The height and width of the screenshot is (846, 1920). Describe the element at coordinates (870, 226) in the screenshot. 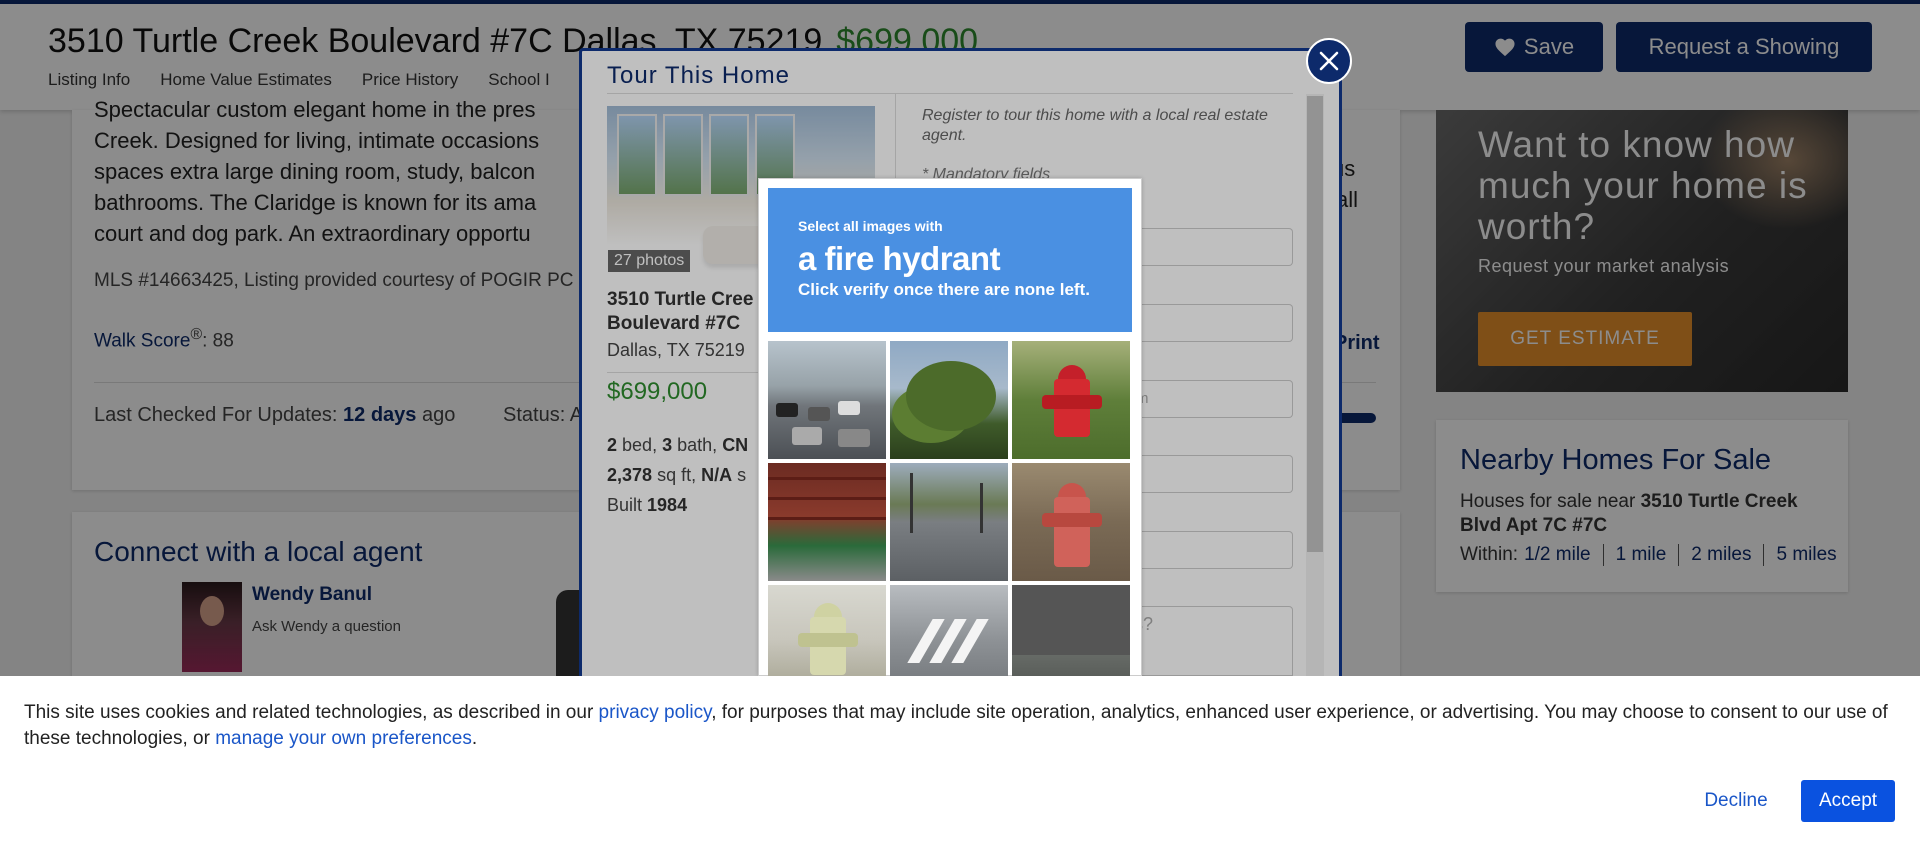

I see `captcha-instruction: Select all images with` at that location.